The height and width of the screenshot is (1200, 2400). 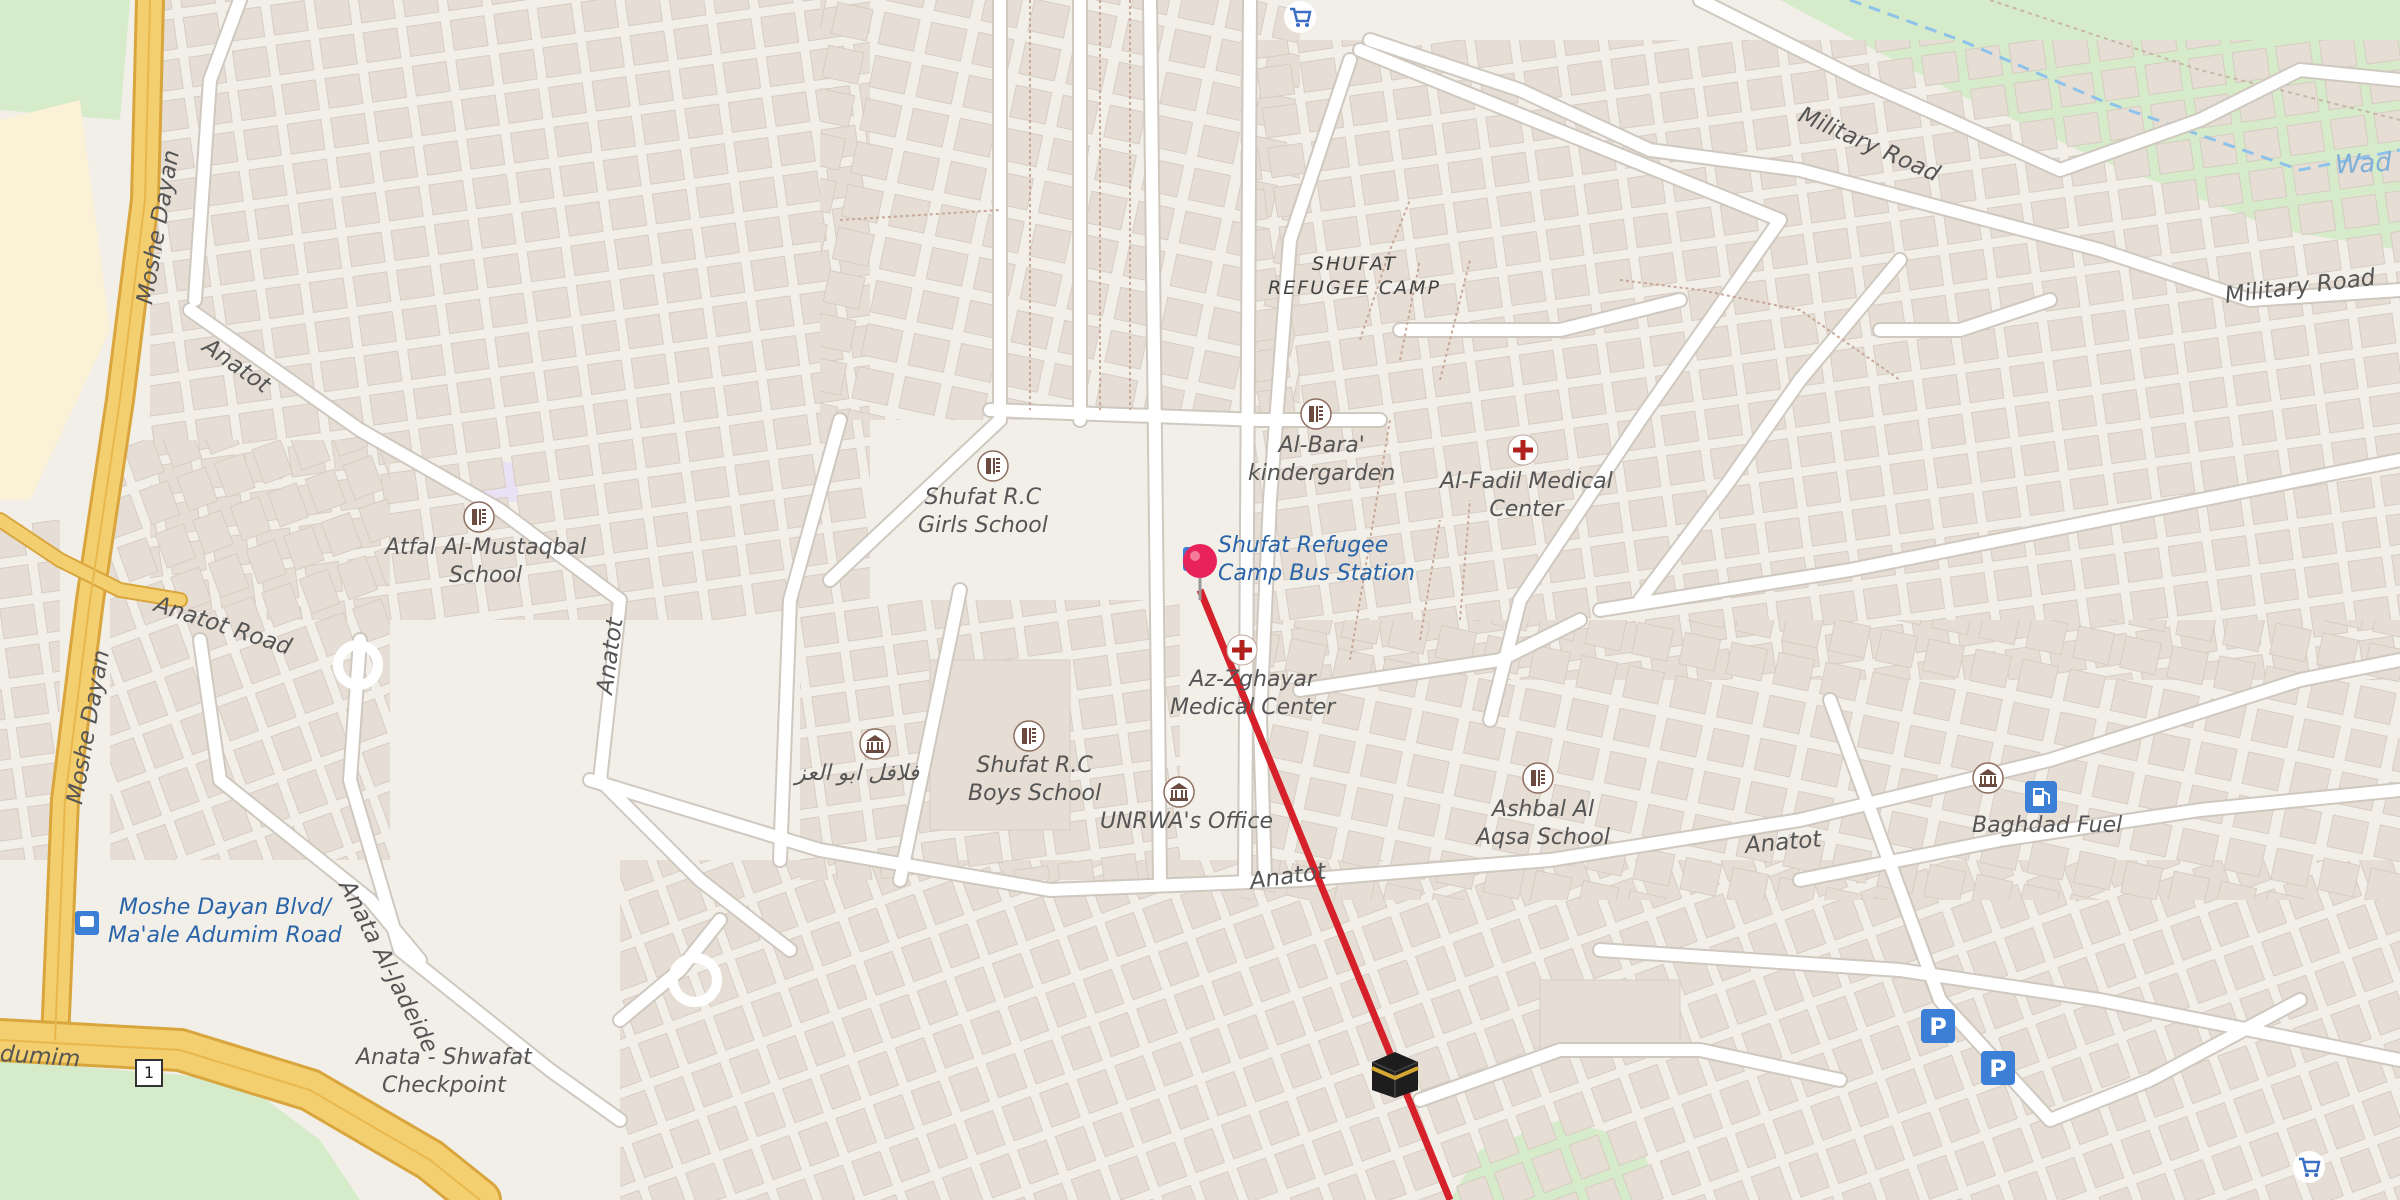 What do you see at coordinates (41, 1057) in the screenshot?
I see `road-label: dumim` at bounding box center [41, 1057].